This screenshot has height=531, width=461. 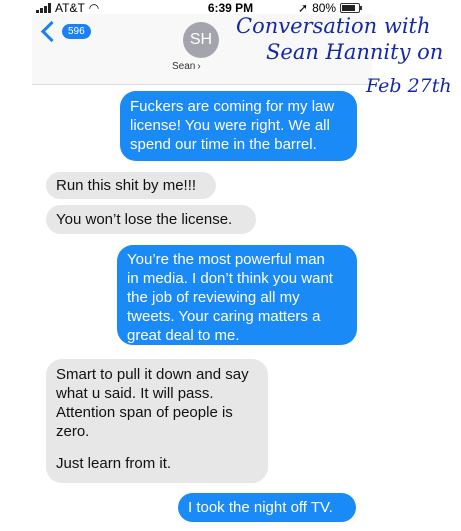 What do you see at coordinates (230, 278) in the screenshot?
I see `message-line: in media. I don’t think you want` at bounding box center [230, 278].